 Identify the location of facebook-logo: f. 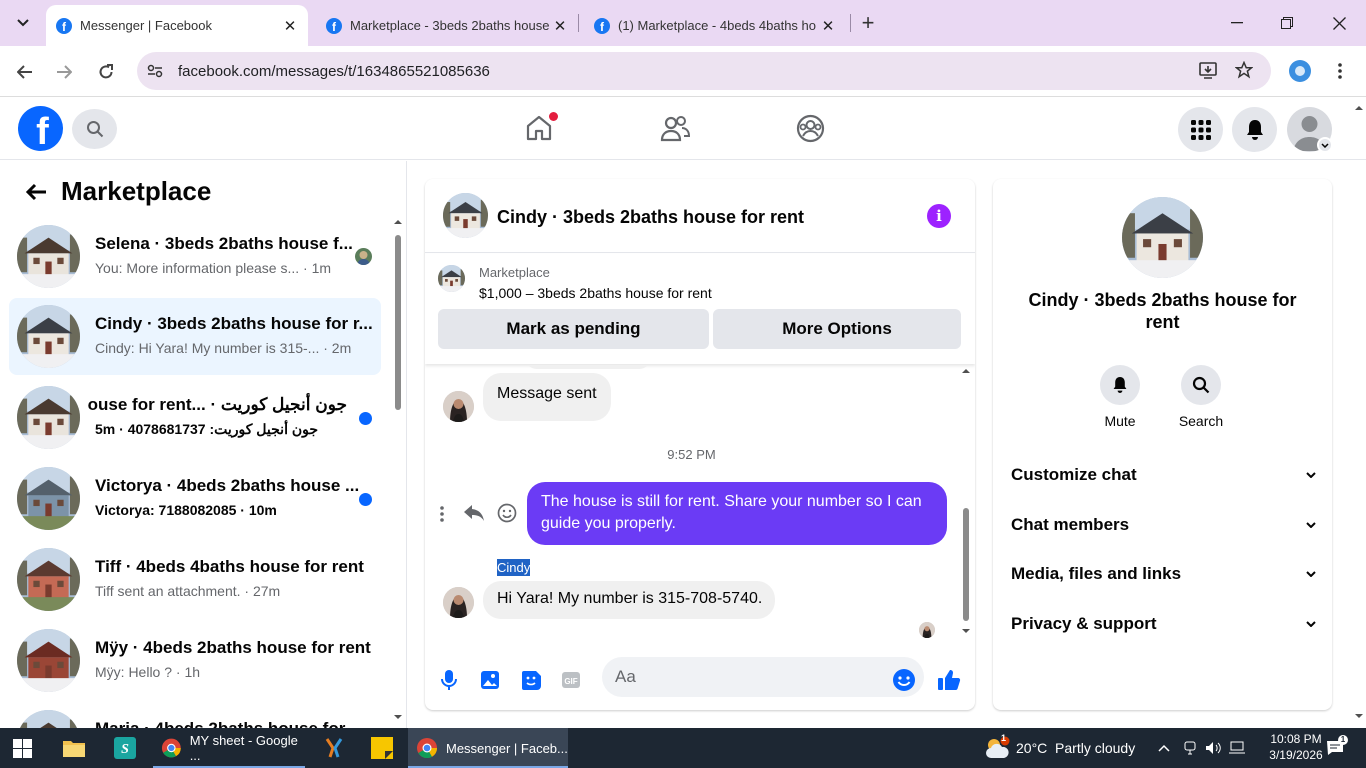
(40, 128).